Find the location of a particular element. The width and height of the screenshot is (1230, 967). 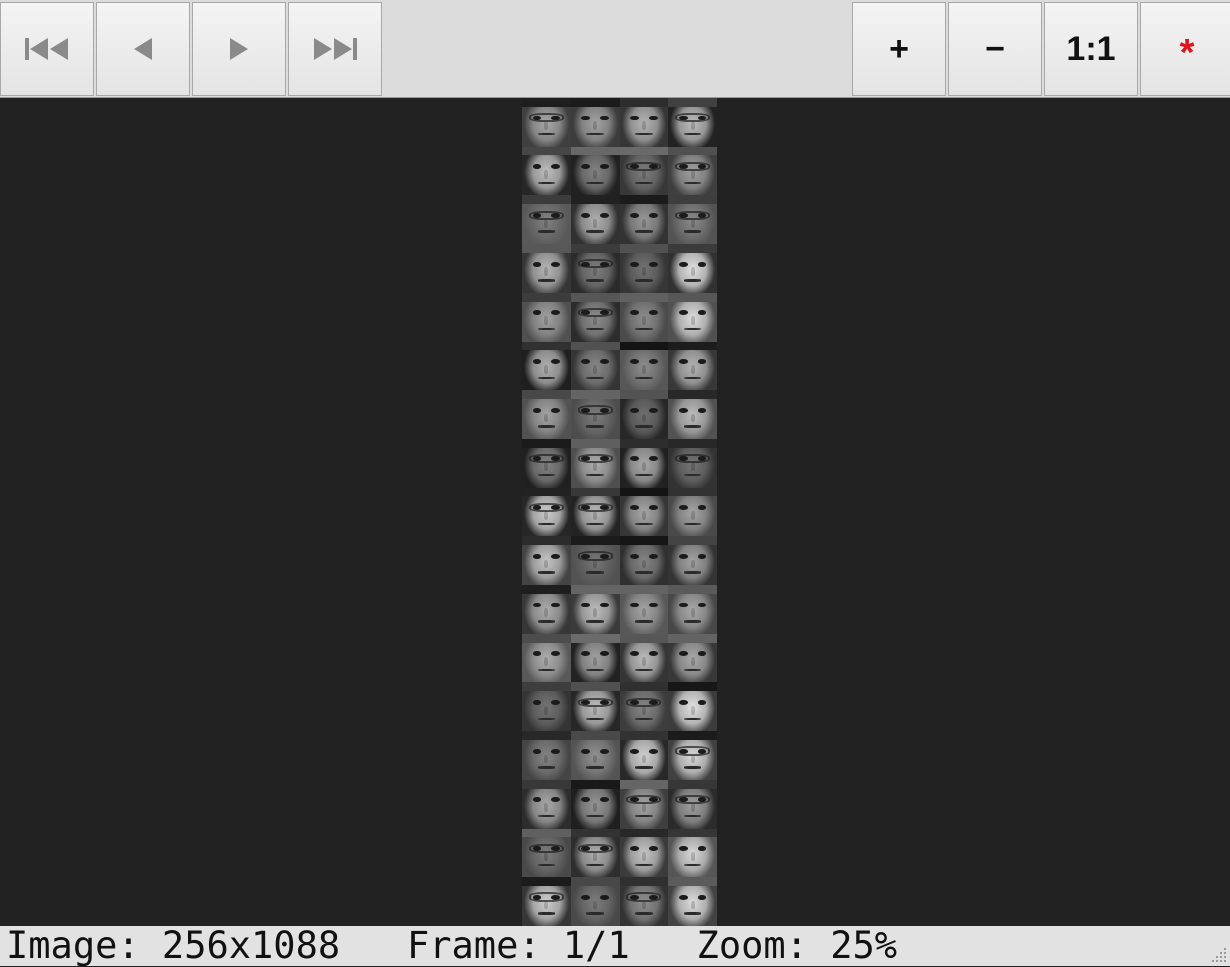

star-button: * is located at coordinates (1185, 49).